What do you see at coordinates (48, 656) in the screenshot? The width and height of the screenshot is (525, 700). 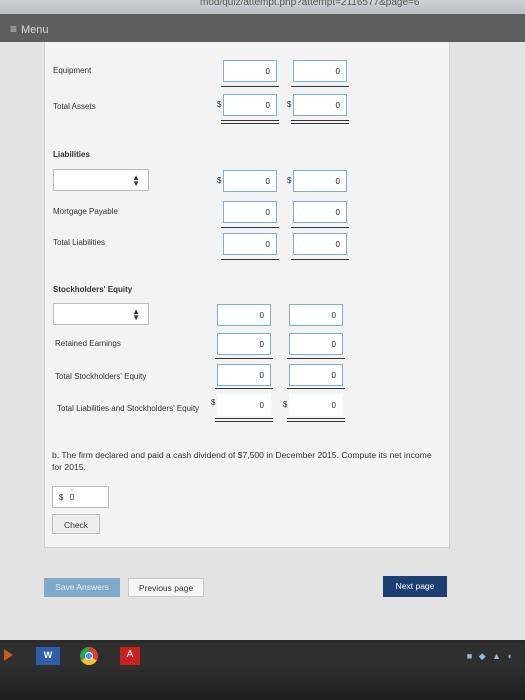 I see `word-icon: W` at bounding box center [48, 656].